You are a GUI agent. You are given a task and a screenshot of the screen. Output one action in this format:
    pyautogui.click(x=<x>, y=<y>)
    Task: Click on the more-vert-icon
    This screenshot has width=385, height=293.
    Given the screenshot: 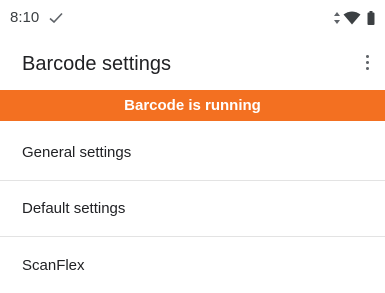 What is the action you would take?
    pyautogui.click(x=367, y=63)
    